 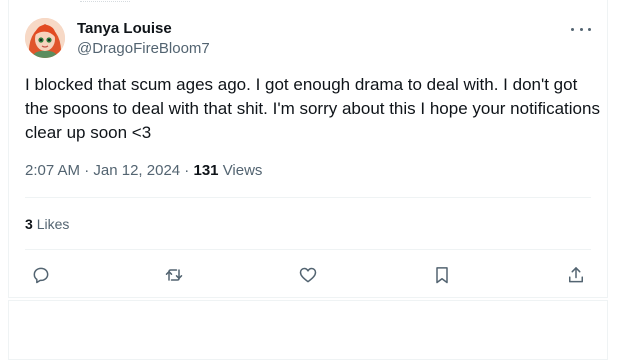 What do you see at coordinates (242, 170) in the screenshot?
I see `views-label: Views` at bounding box center [242, 170].